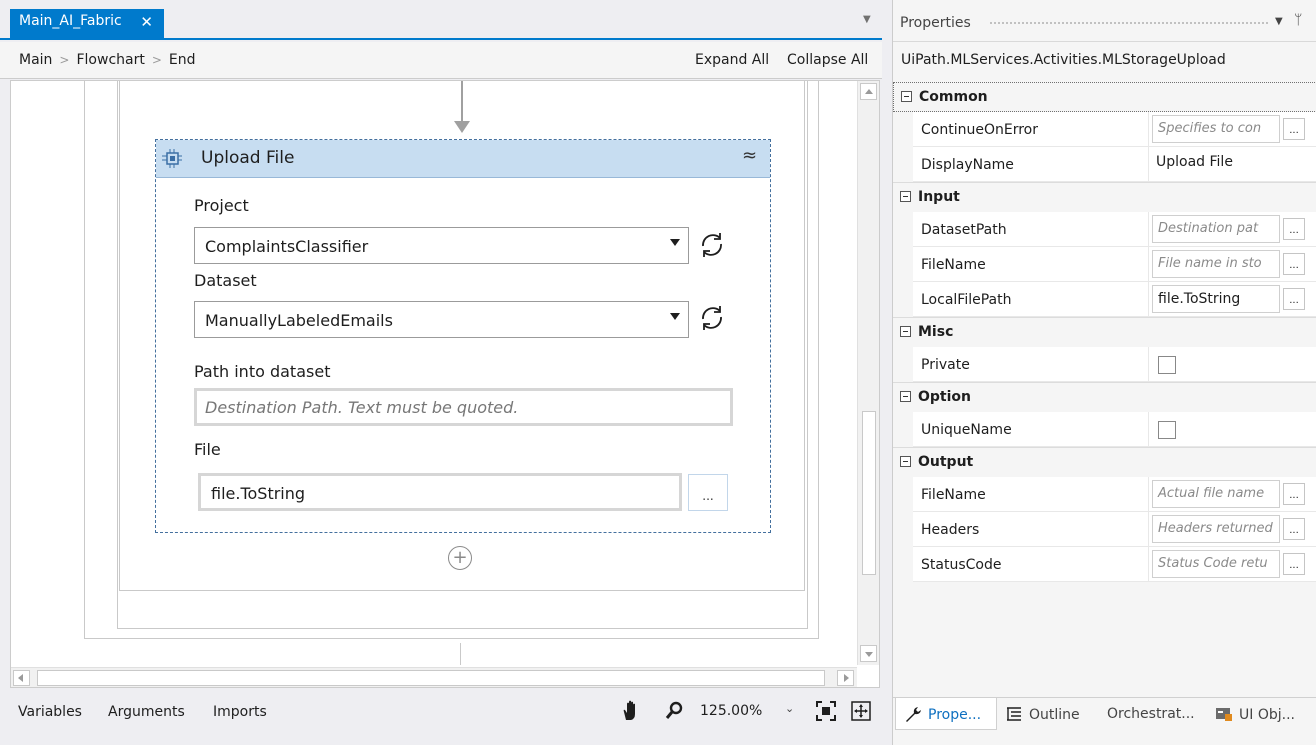 This screenshot has width=1316, height=745. I want to click on hand-pan-icon, so click(631, 711).